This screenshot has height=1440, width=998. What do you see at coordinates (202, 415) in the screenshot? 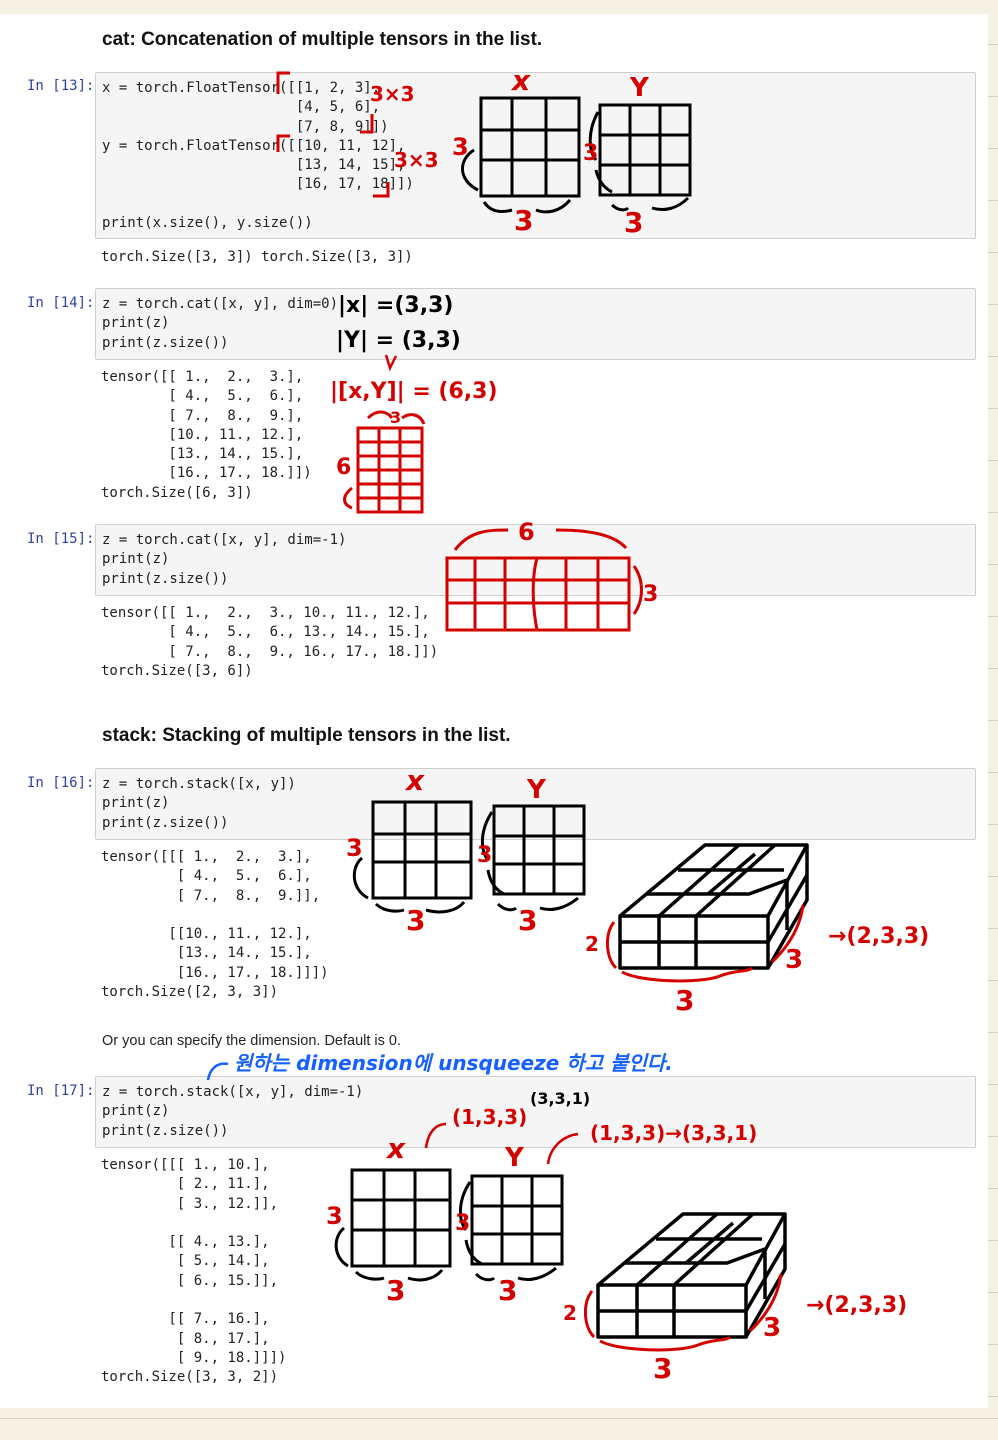
I see `output-line: [ 7., 8., 9.],` at bounding box center [202, 415].